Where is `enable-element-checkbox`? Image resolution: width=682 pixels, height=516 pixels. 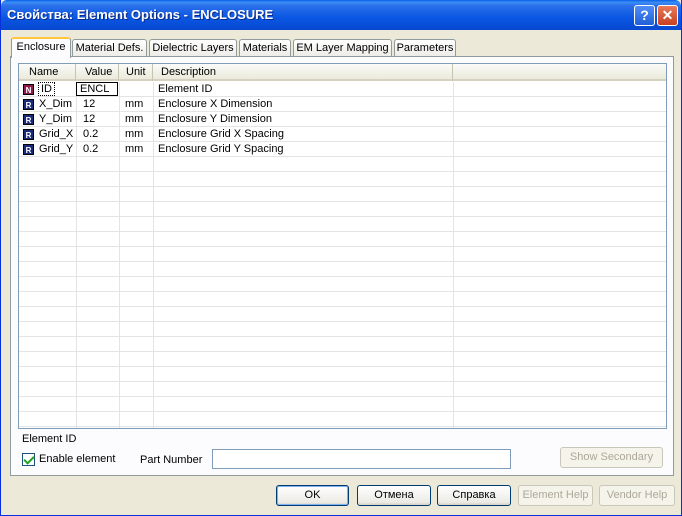
enable-element-checkbox is located at coordinates (28, 459).